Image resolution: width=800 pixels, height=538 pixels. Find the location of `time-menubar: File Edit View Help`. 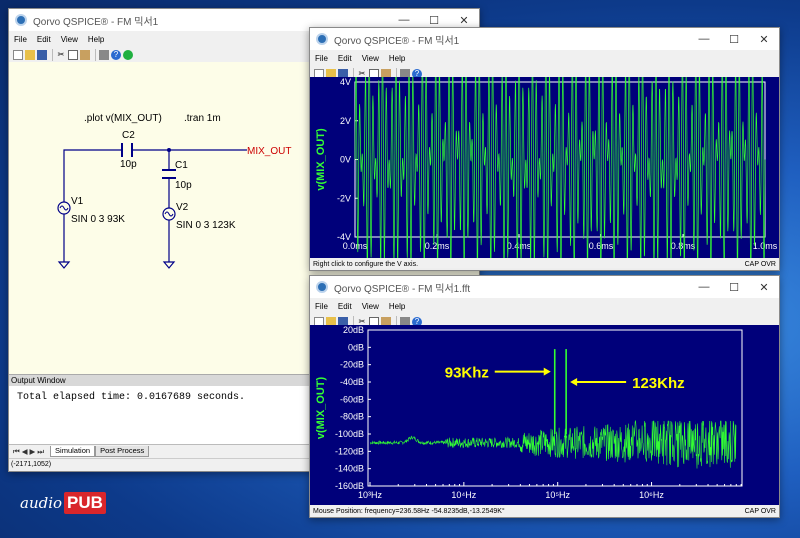

time-menubar: File Edit View Help is located at coordinates (544, 58).